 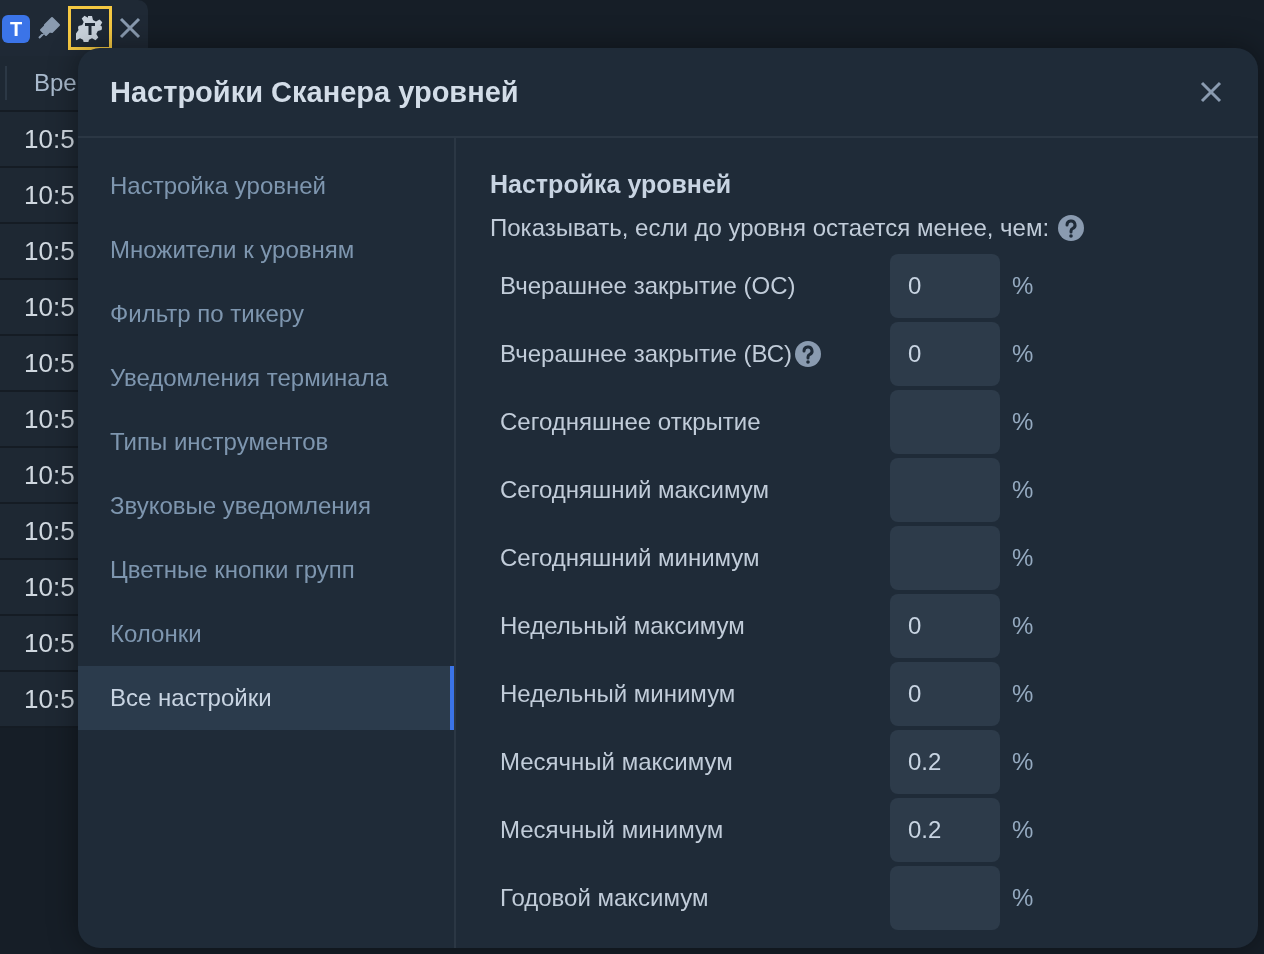 What do you see at coordinates (616, 762) in the screenshot?
I see `level-label: Месячный максимум` at bounding box center [616, 762].